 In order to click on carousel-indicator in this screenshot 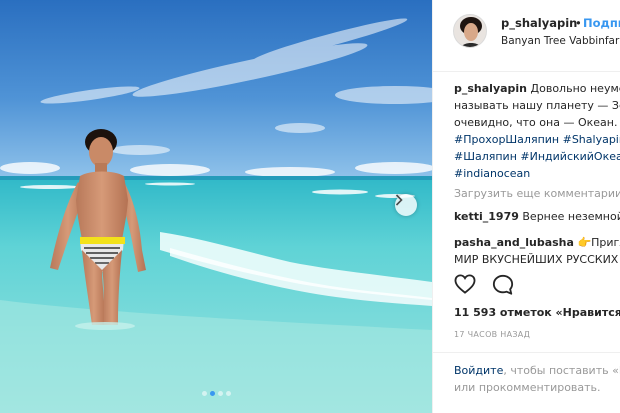, I will do `click(216, 393)`.